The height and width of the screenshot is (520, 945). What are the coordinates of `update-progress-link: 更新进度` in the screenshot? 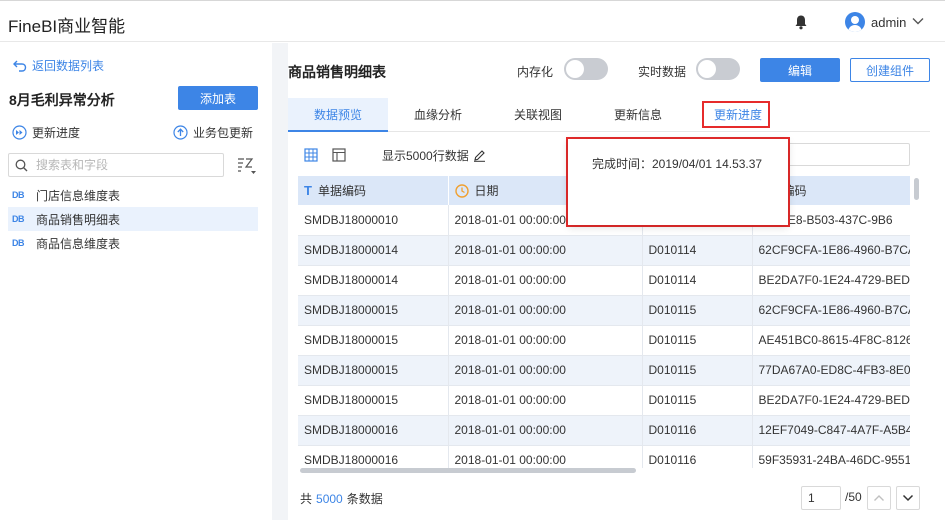 It's located at (46, 132).